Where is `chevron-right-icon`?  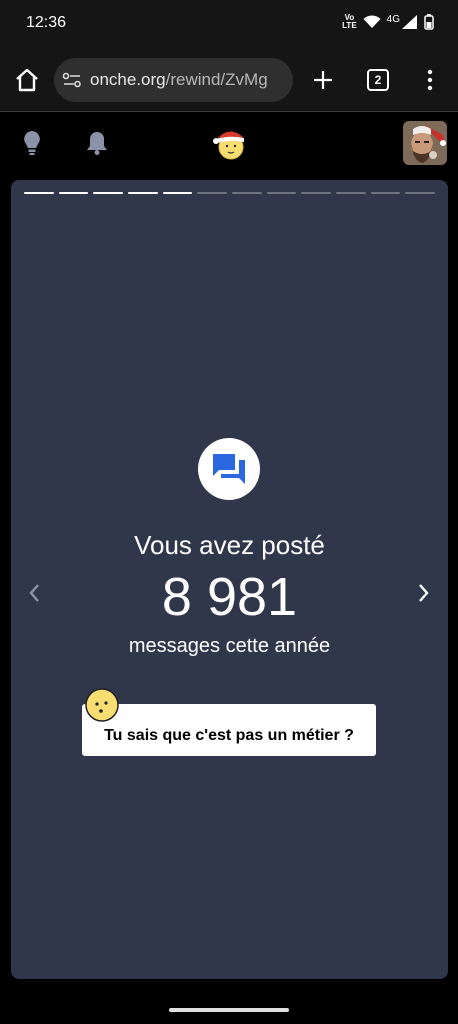
chevron-right-icon is located at coordinates (424, 593).